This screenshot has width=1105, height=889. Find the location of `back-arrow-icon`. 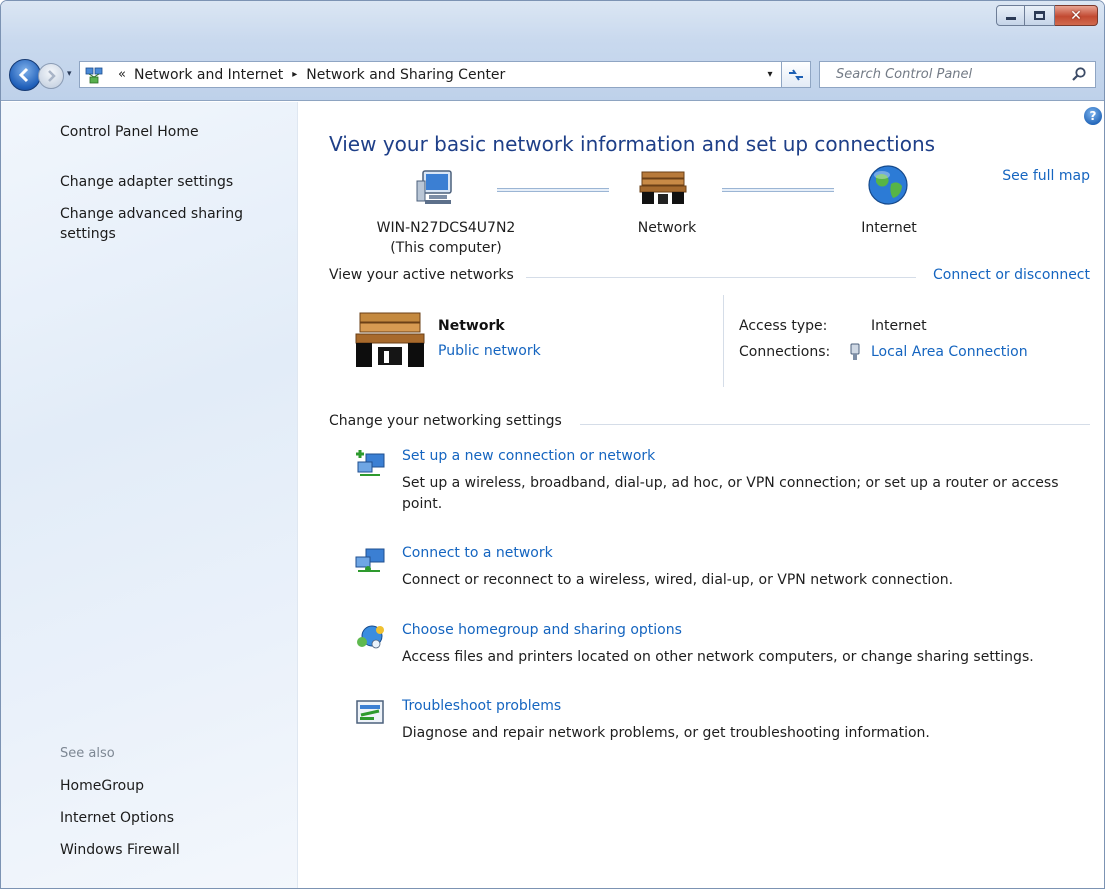

back-arrow-icon is located at coordinates (23, 75).